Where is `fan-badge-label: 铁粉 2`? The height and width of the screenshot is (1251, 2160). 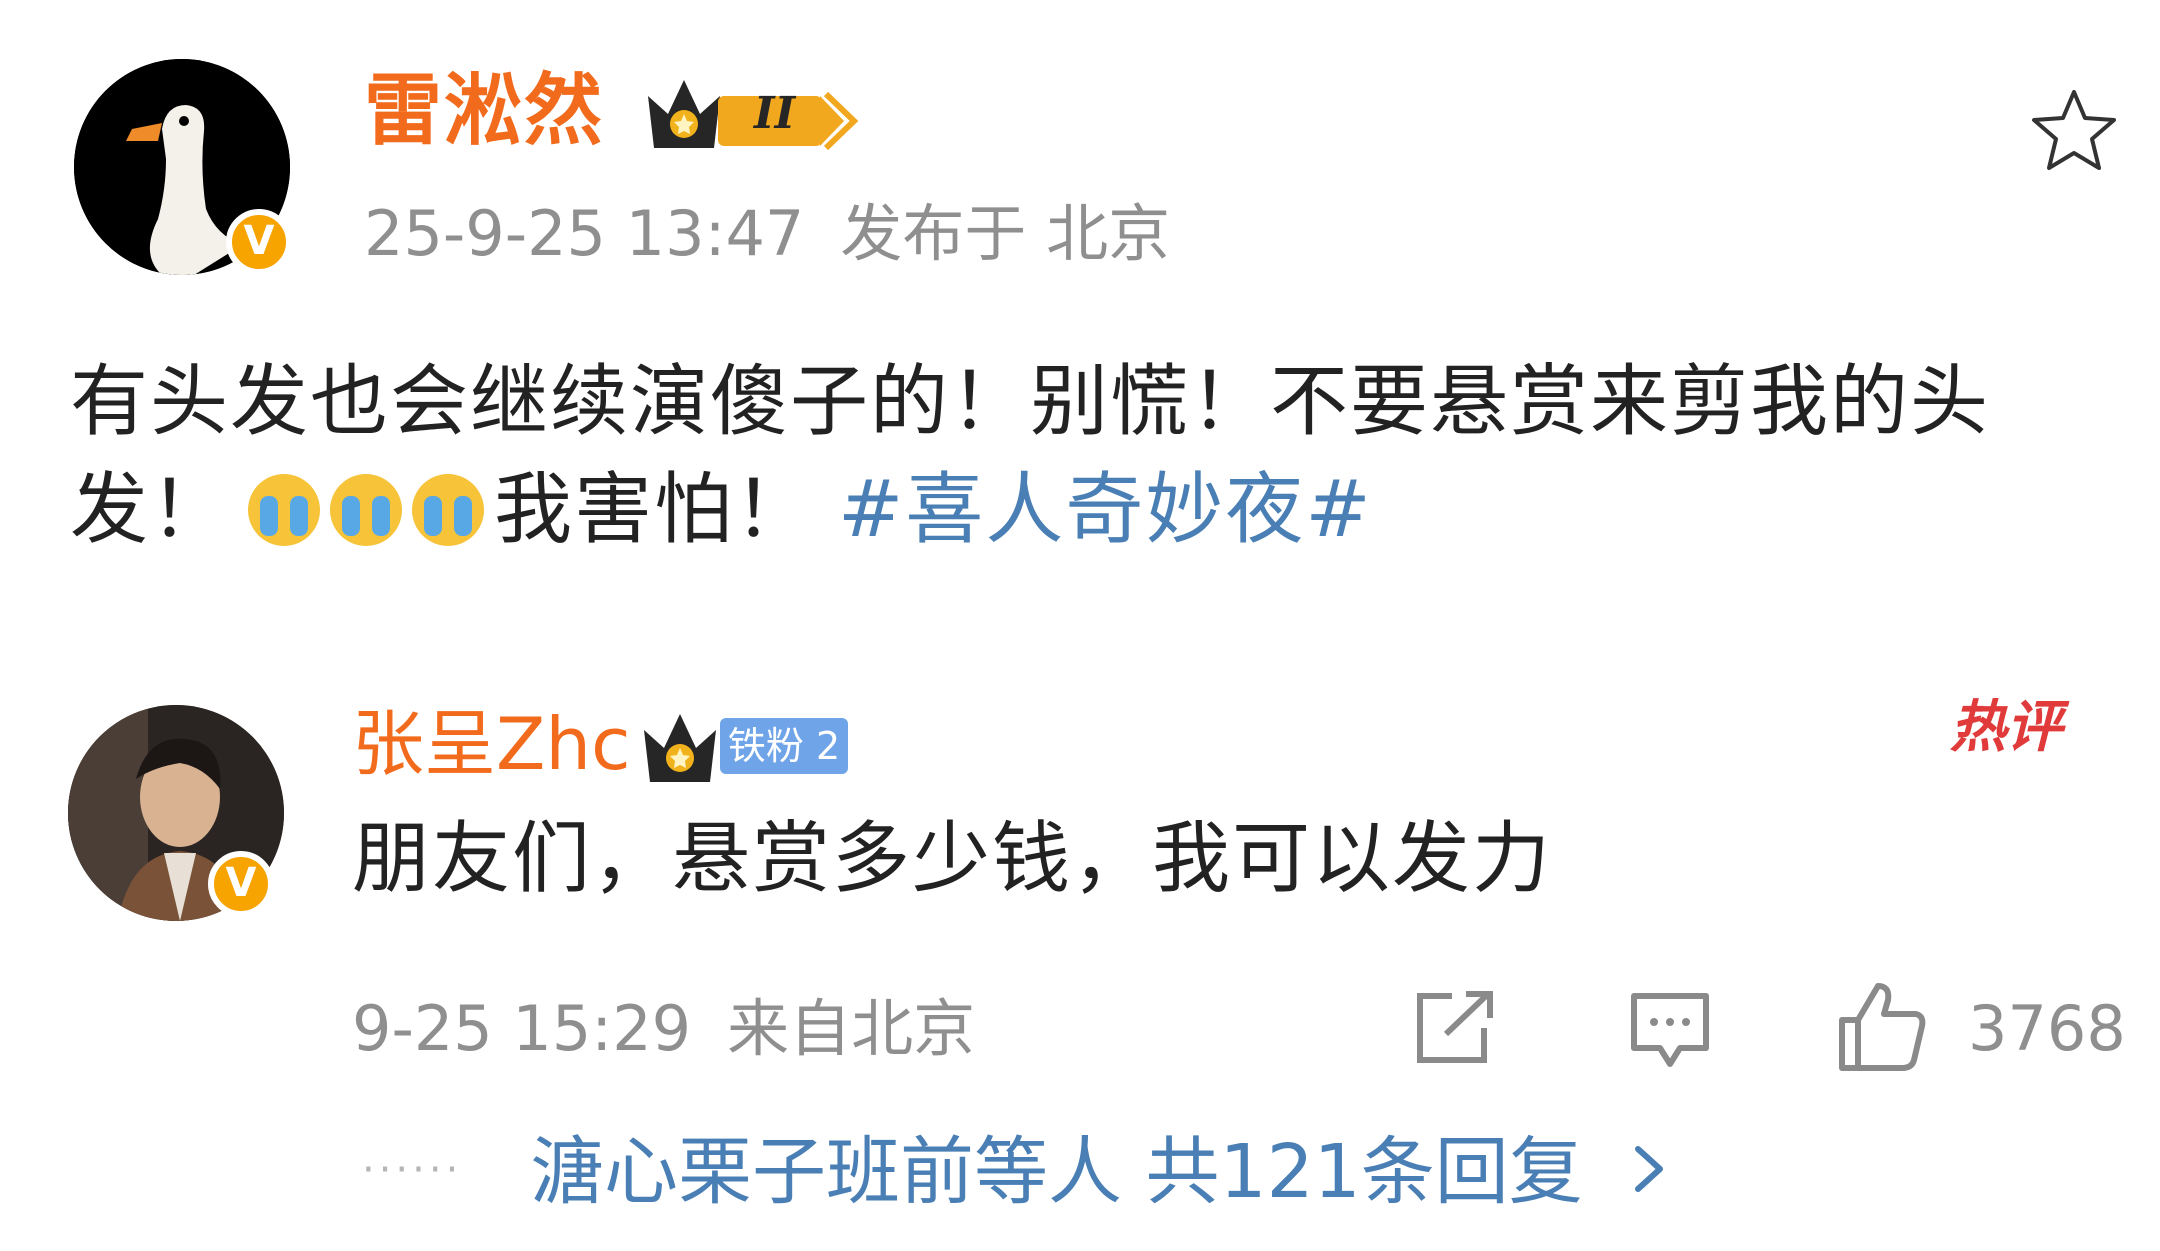
fan-badge-label: 铁粉 2 is located at coordinates (784, 746).